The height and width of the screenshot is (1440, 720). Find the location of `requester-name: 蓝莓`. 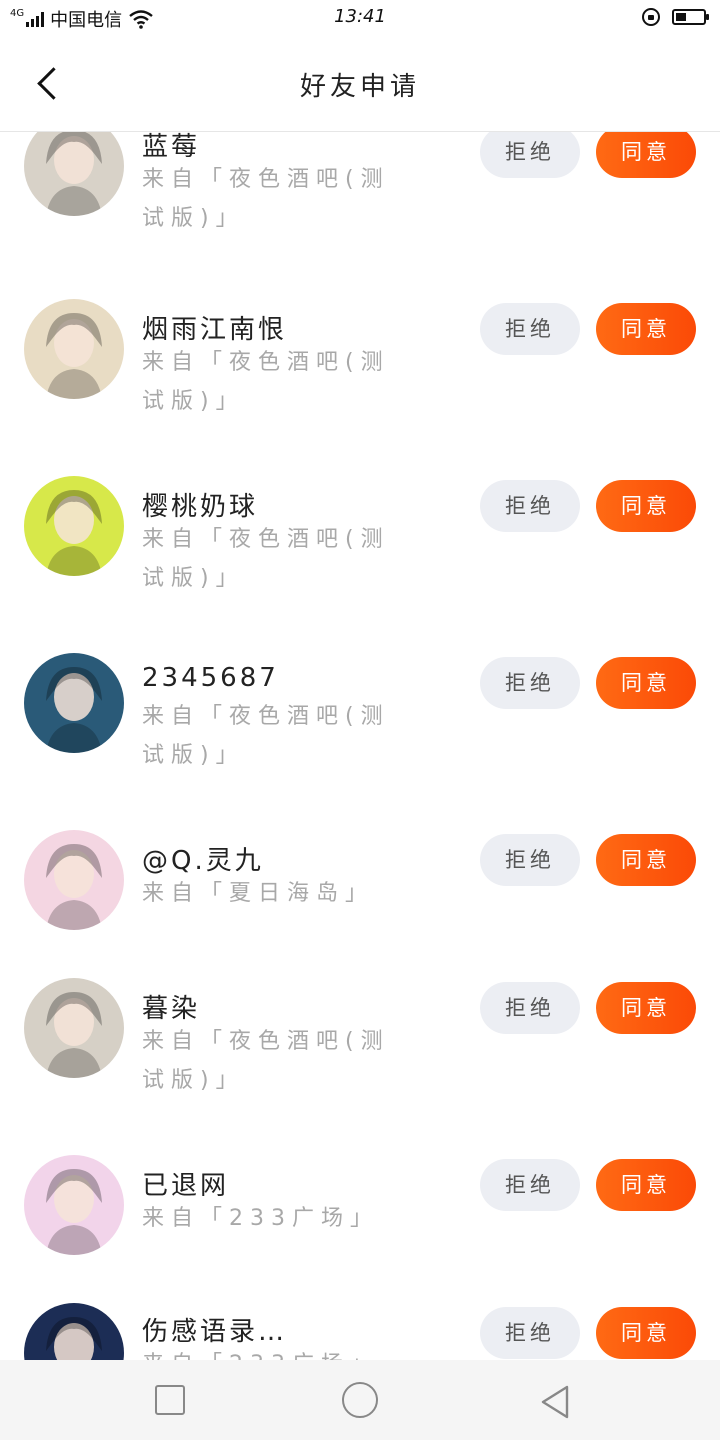

requester-name: 蓝莓 is located at coordinates (171, 147).